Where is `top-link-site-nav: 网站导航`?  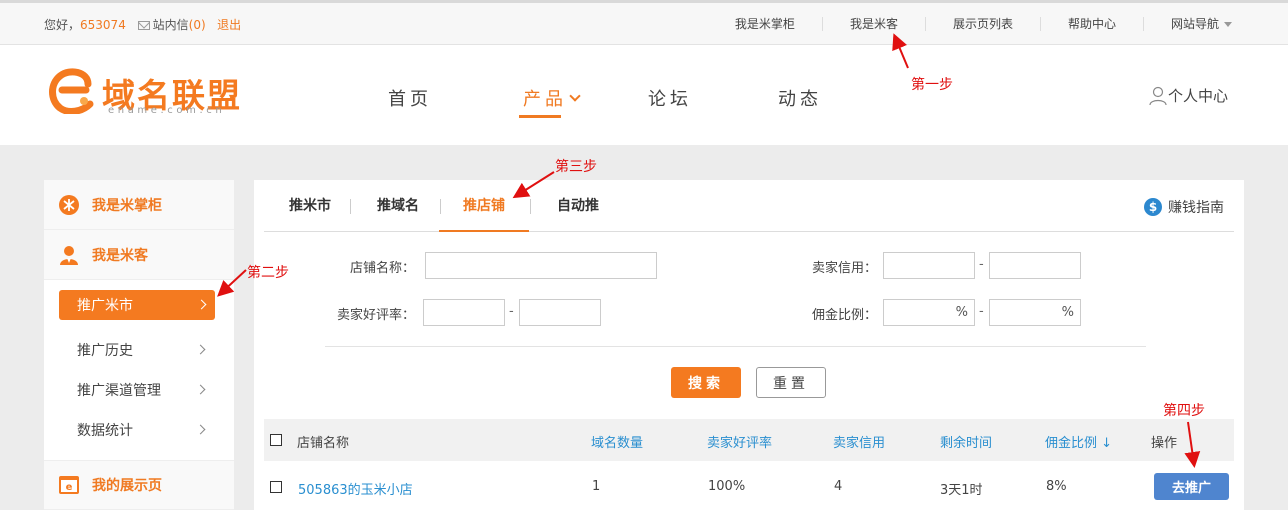 top-link-site-nav: 网站导航 is located at coordinates (1188, 24).